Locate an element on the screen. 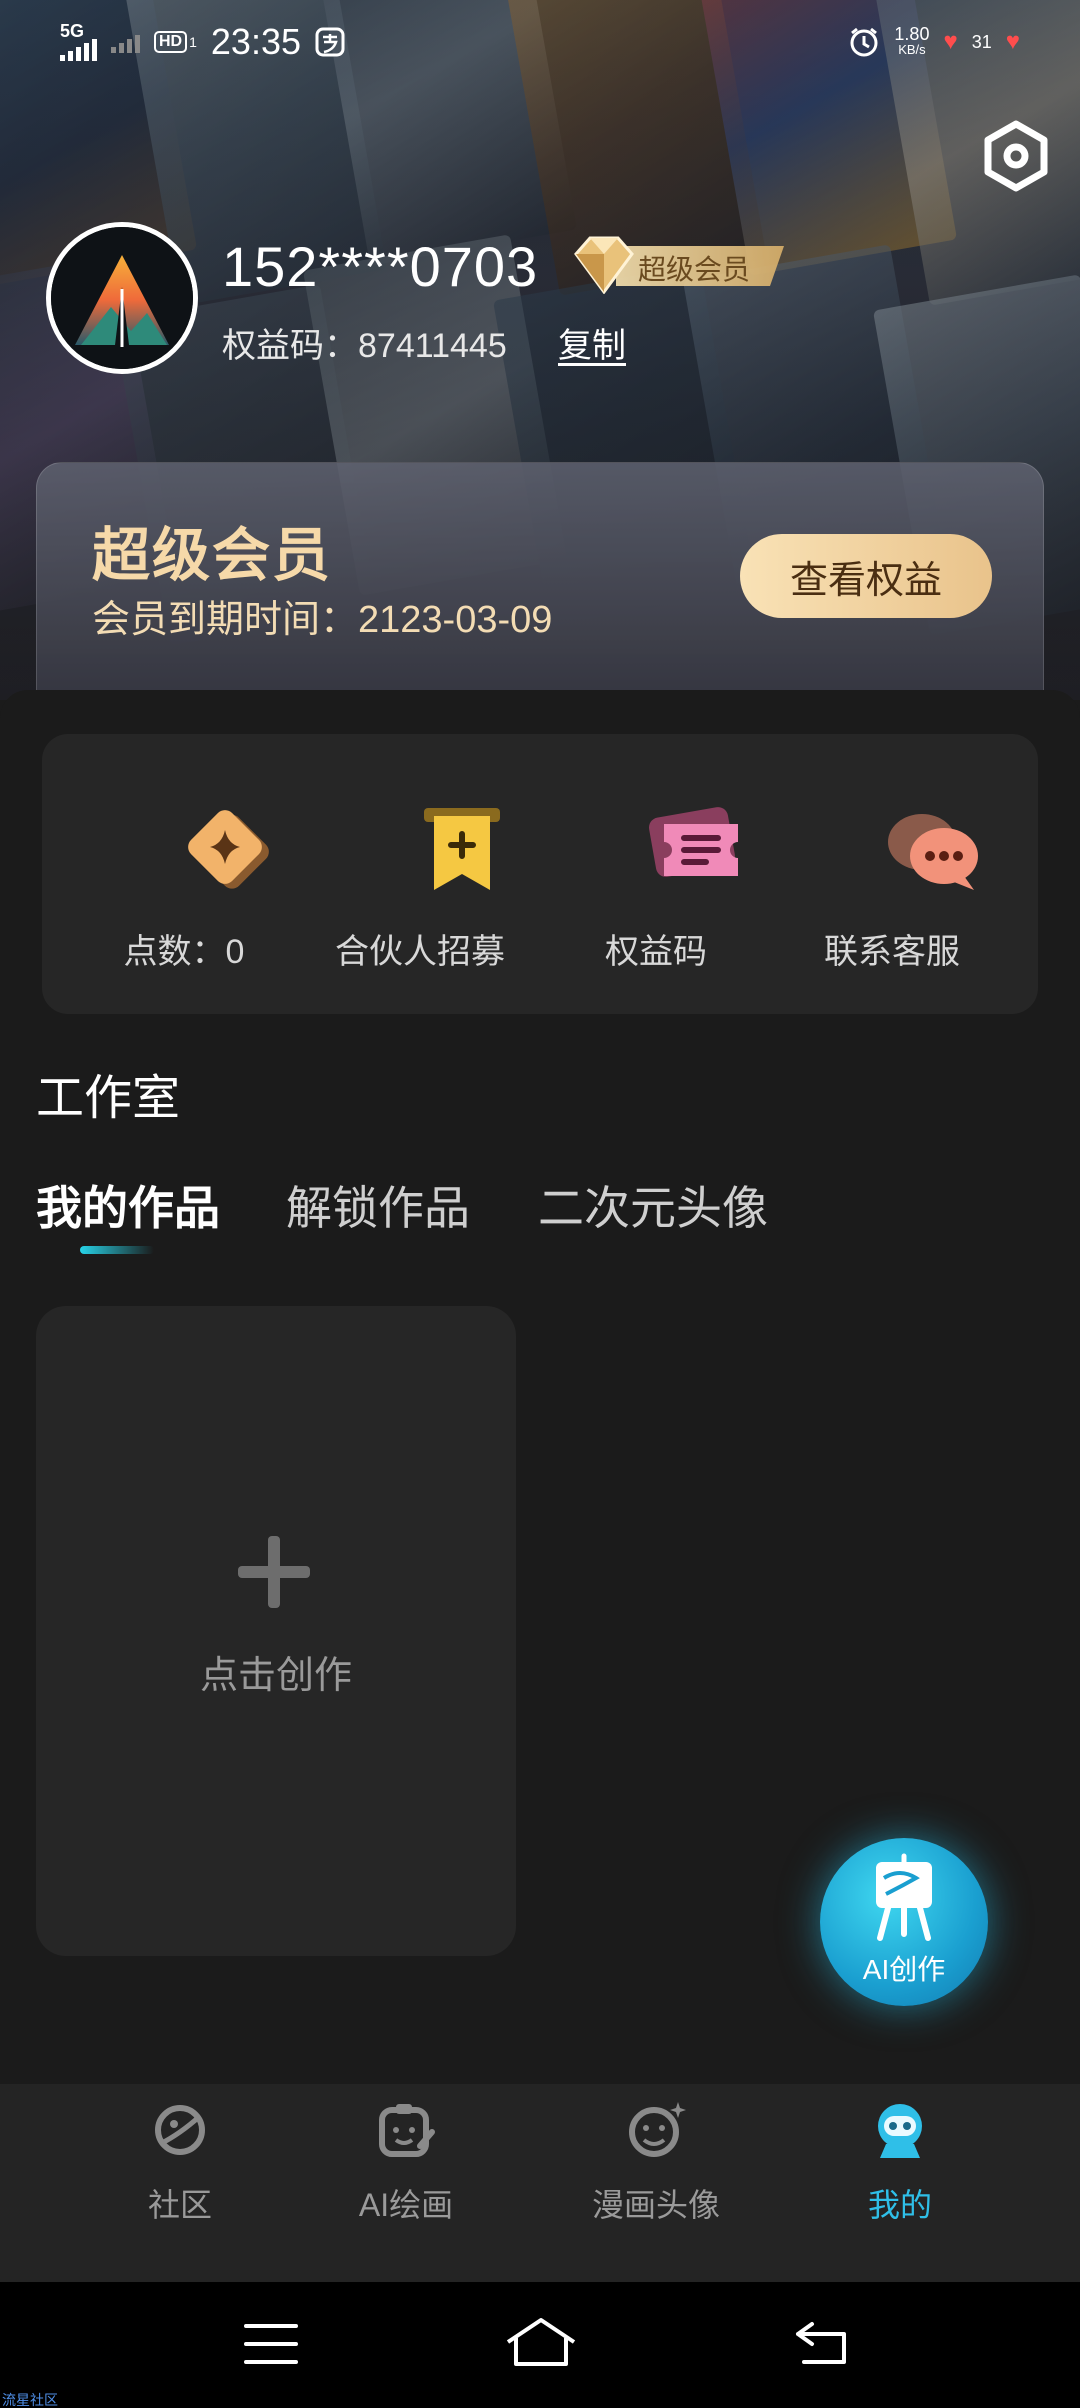 The height and width of the screenshot is (2408, 1080). quick-action-label: 联系客服 is located at coordinates (892, 952).